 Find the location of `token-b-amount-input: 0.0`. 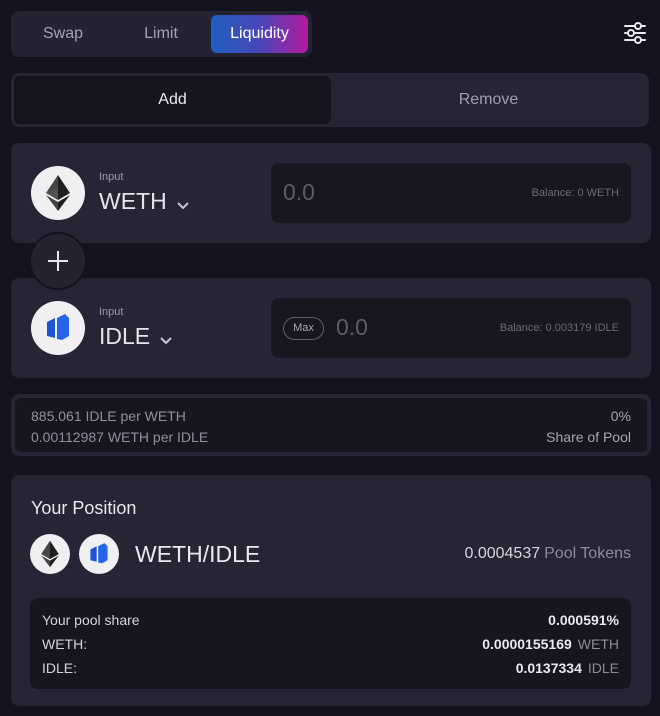

token-b-amount-input: 0.0 is located at coordinates (352, 327).